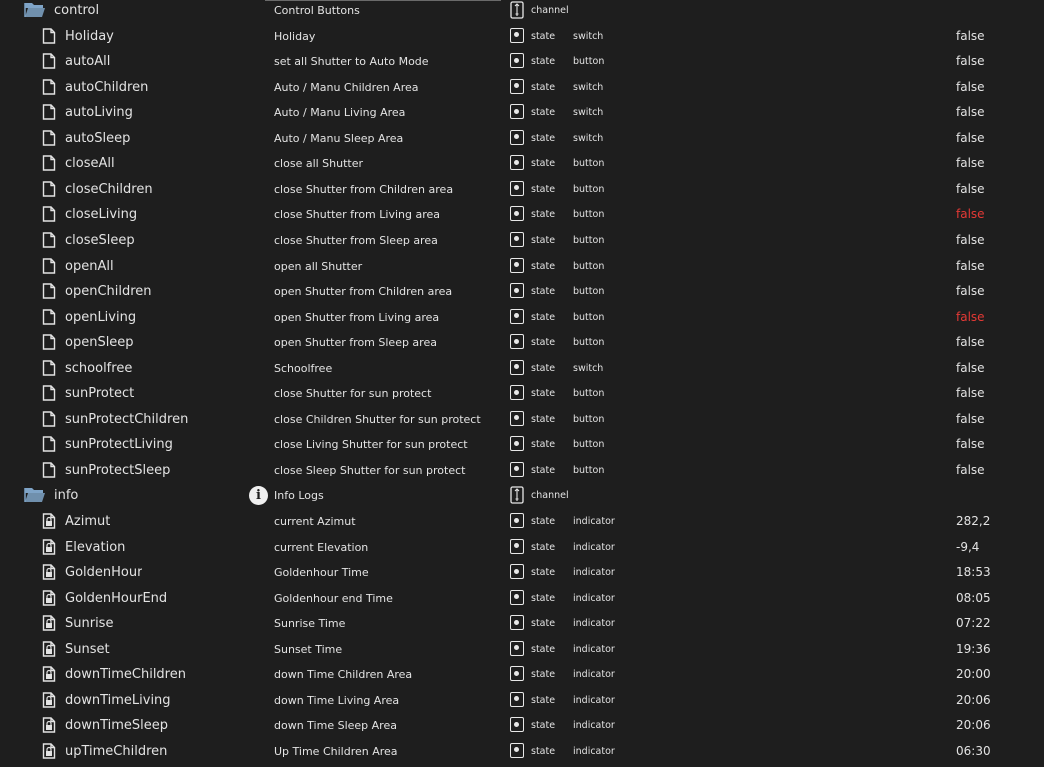  What do you see at coordinates (973, 521) in the screenshot?
I see `item-value: 282,2` at bounding box center [973, 521].